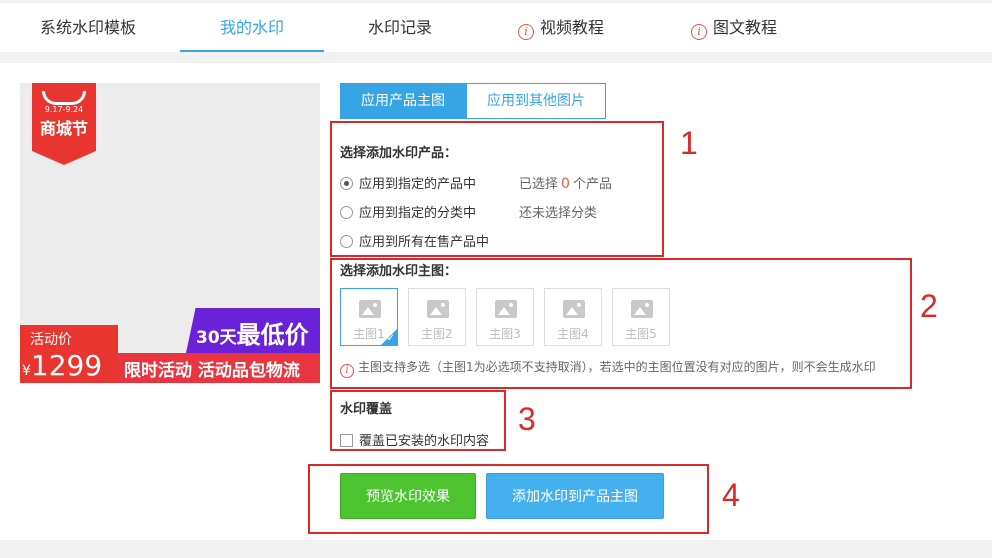 The image size is (992, 558). I want to click on tab-image-tutorial: i 图文教程, so click(734, 27).